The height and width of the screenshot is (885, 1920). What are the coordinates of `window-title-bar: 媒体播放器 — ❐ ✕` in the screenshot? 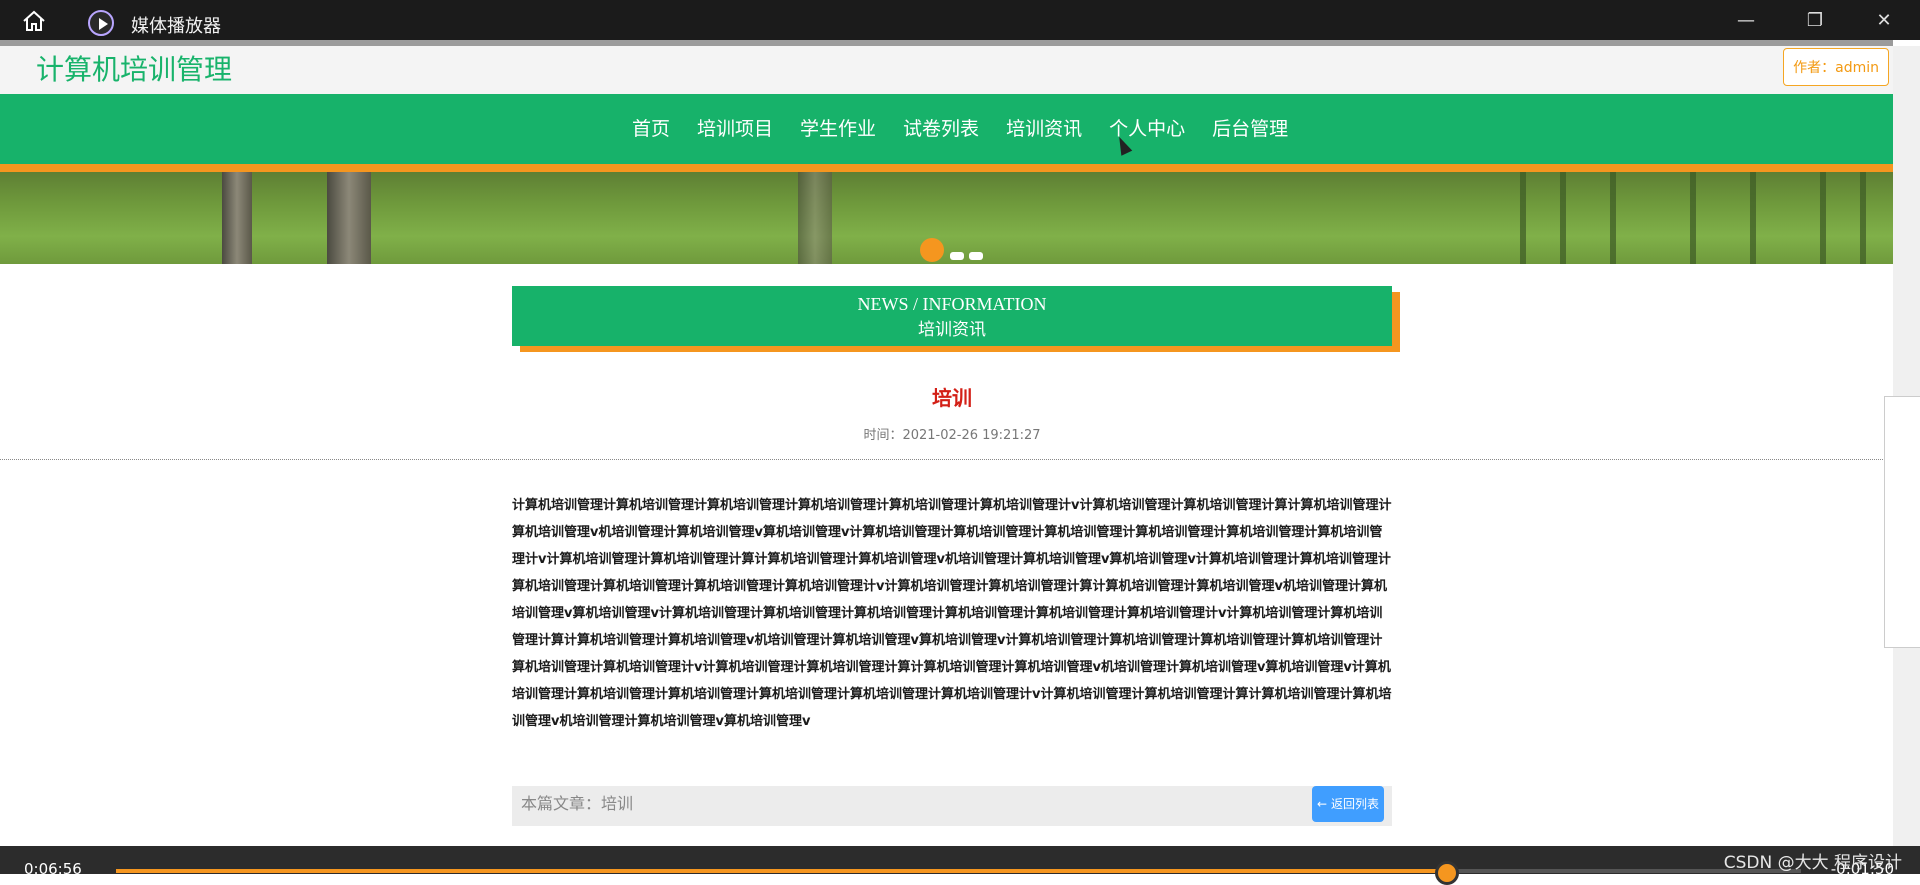 It's located at (960, 20).